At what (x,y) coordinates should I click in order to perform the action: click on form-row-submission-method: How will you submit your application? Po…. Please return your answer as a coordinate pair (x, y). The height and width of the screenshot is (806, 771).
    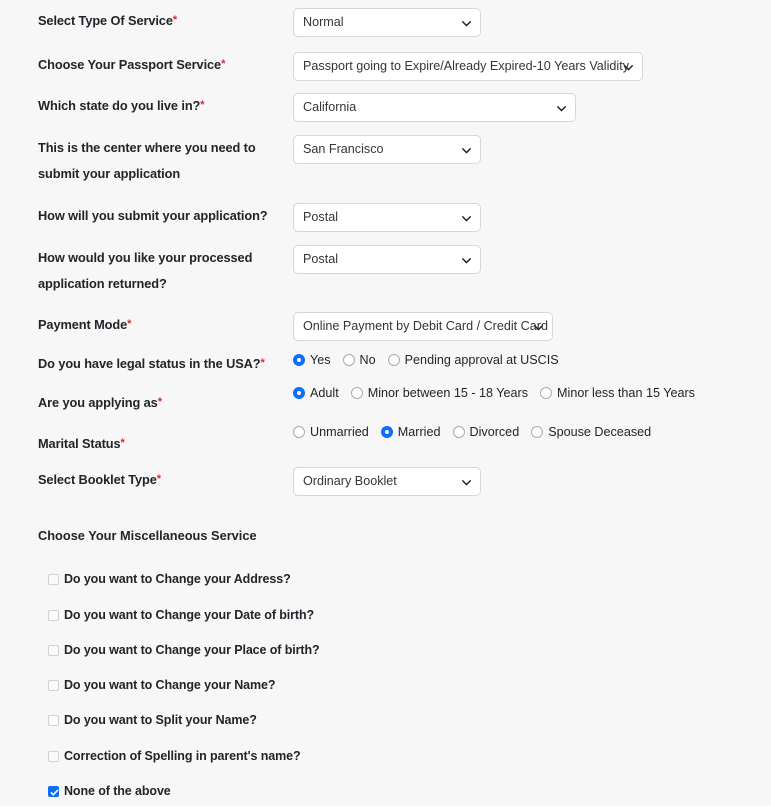
    Looking at the image, I should click on (385, 220).